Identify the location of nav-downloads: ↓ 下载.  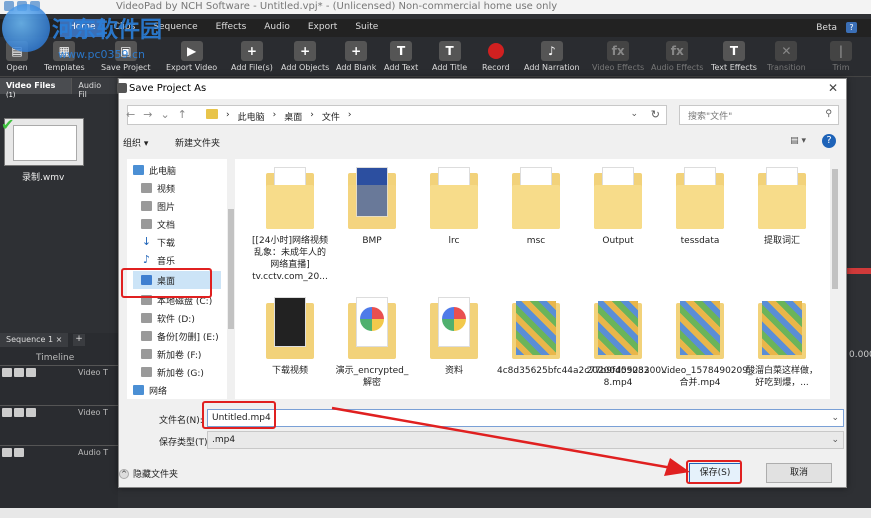
(158, 242).